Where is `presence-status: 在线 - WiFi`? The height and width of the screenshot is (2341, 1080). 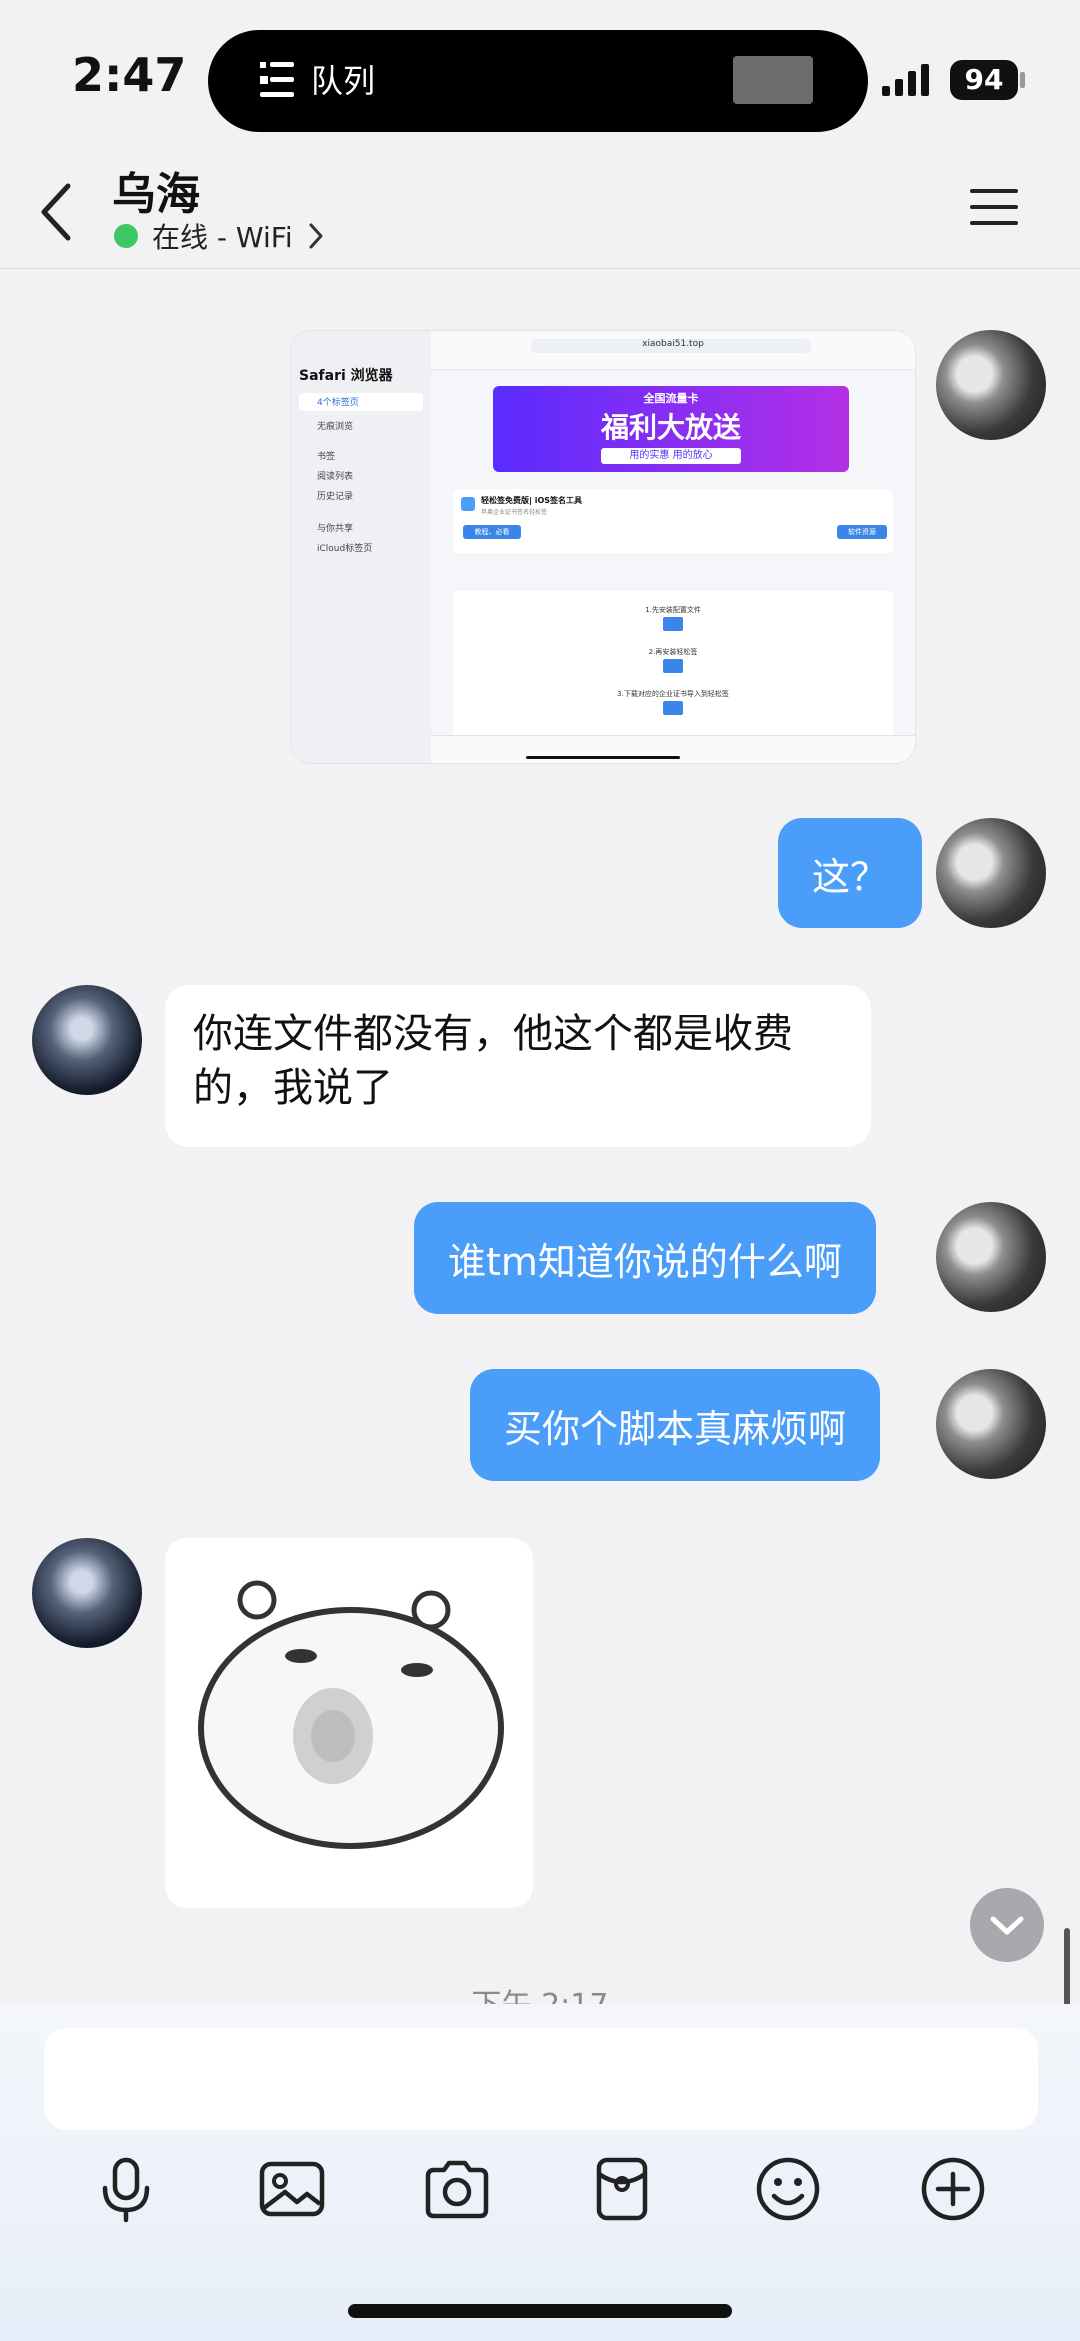 presence-status: 在线 - WiFi is located at coordinates (222, 236).